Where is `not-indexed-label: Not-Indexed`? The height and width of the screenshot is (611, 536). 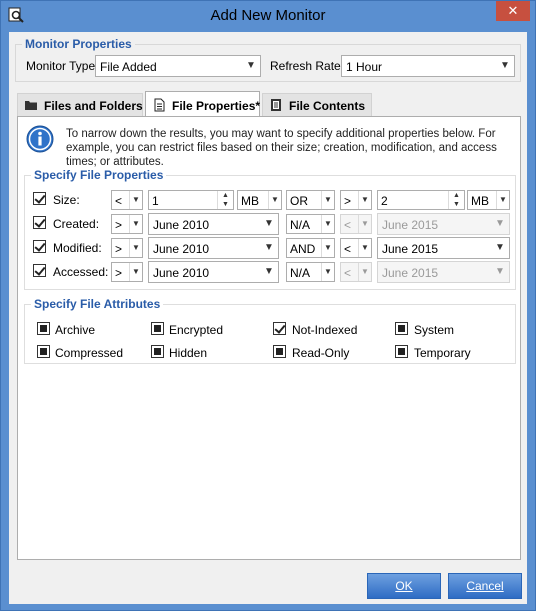
not-indexed-label: Not-Indexed is located at coordinates (325, 330).